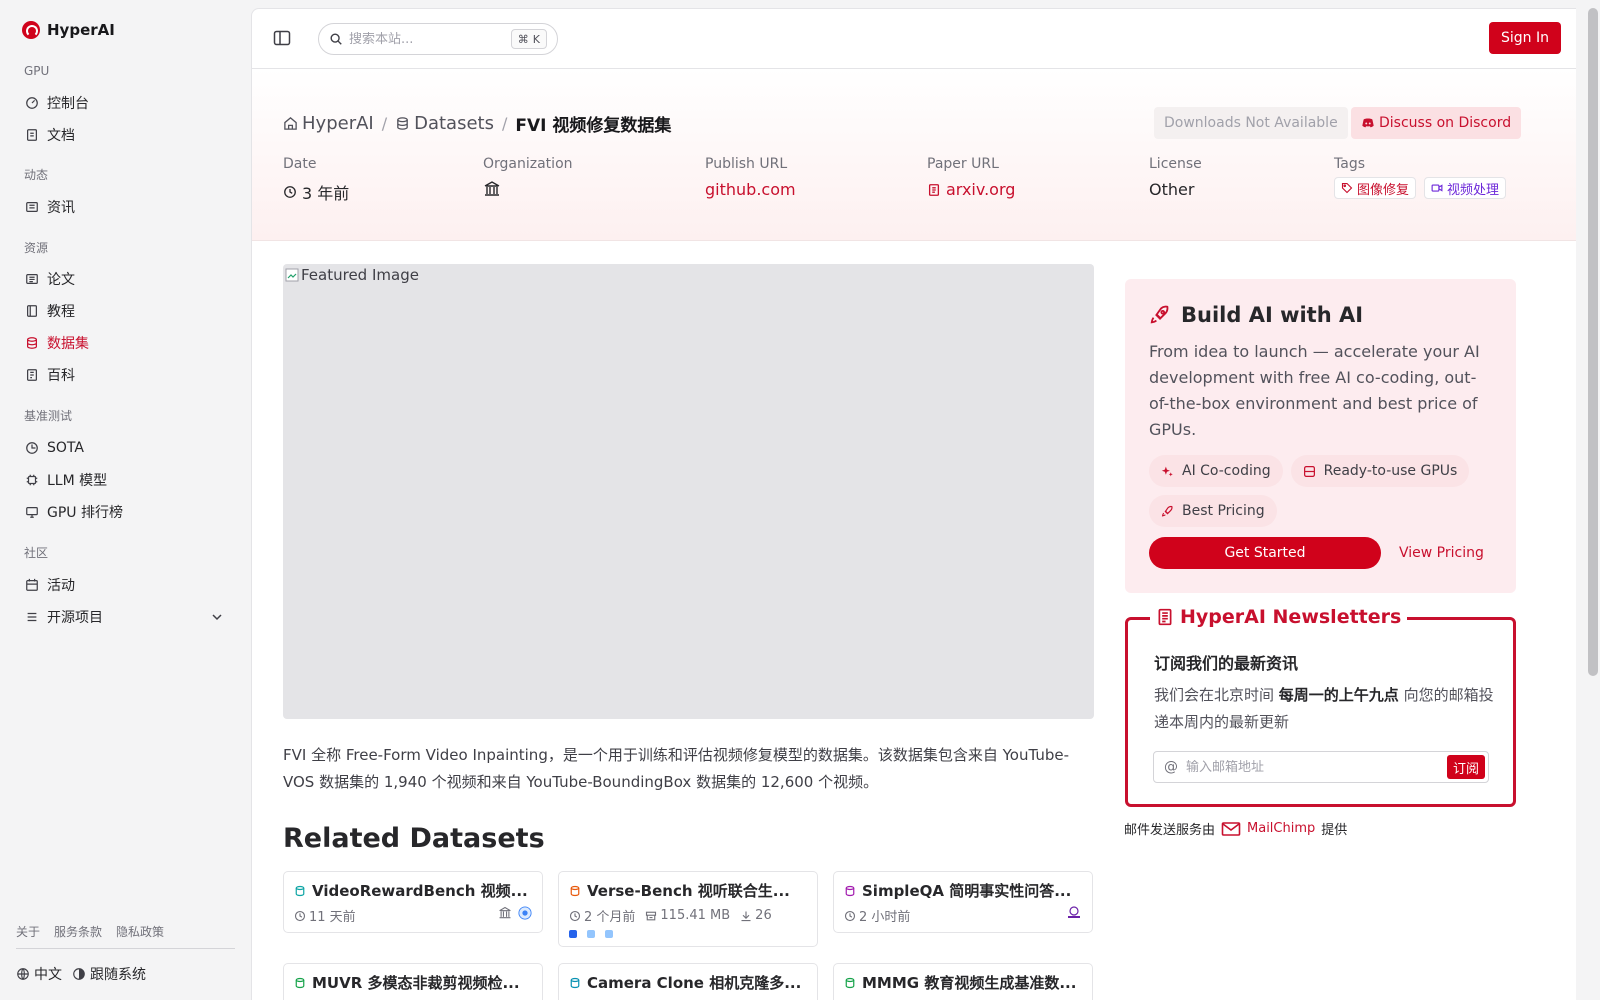  I want to click on mailchimp-link: MailChimp, so click(1268, 829).